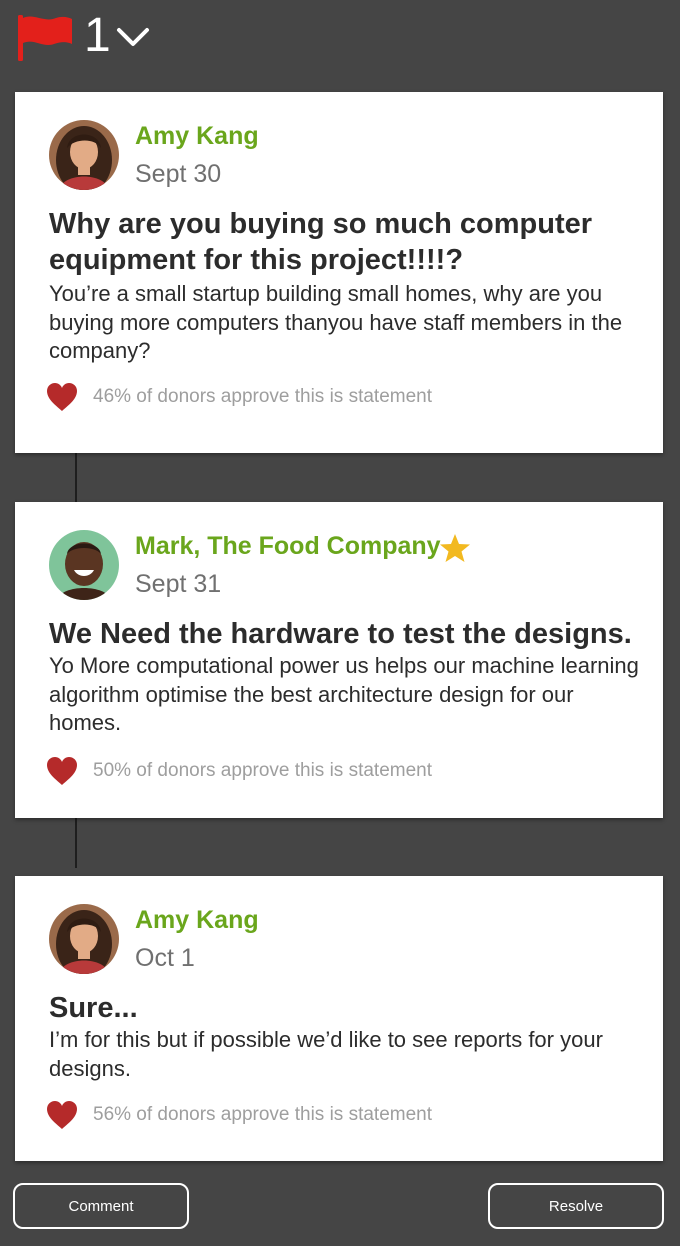 This screenshot has width=680, height=1246. I want to click on approval-text: 50% of donors approve this is statement, so click(263, 770).